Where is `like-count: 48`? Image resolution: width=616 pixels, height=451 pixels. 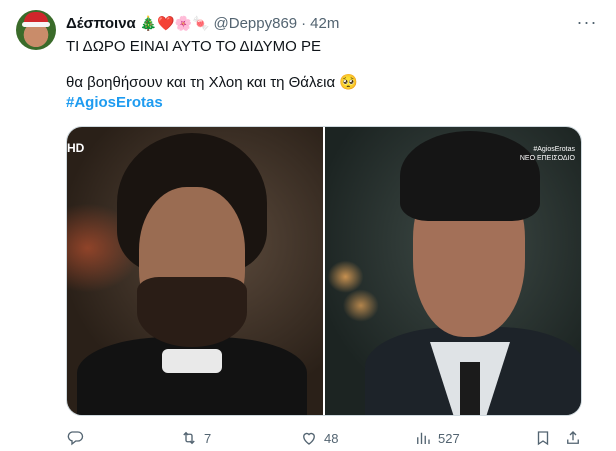 like-count: 48 is located at coordinates (331, 438).